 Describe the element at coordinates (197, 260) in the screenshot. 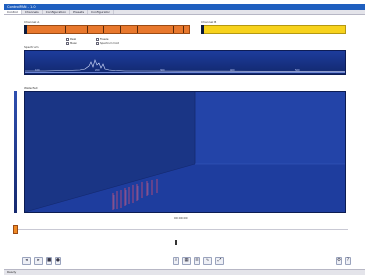

I see `list-icon: ≡` at that location.